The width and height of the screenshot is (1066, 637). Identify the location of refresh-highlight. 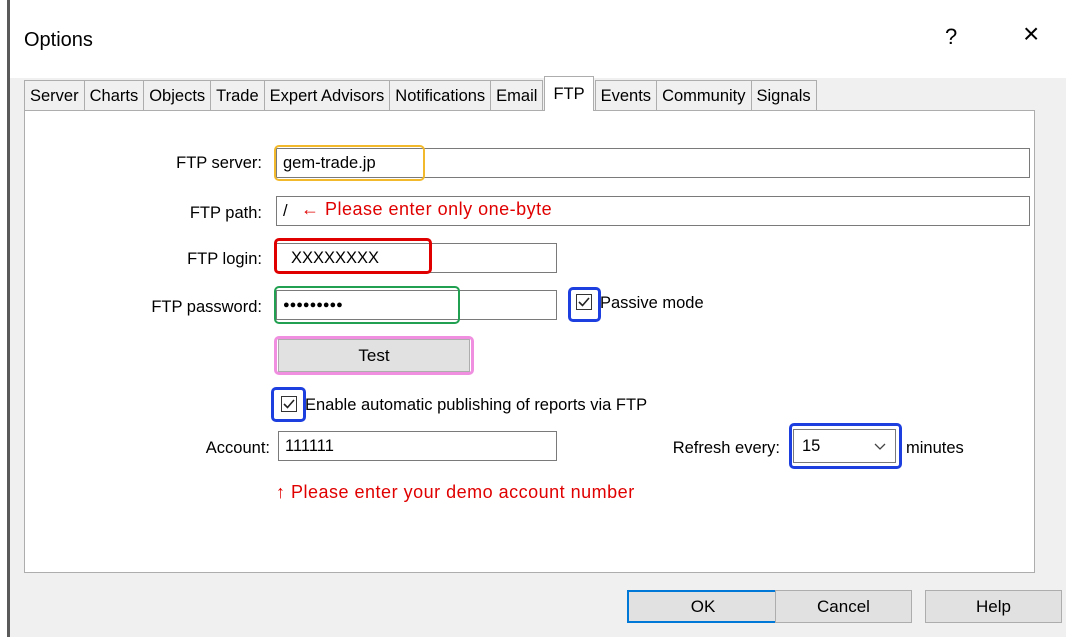
(845, 446).